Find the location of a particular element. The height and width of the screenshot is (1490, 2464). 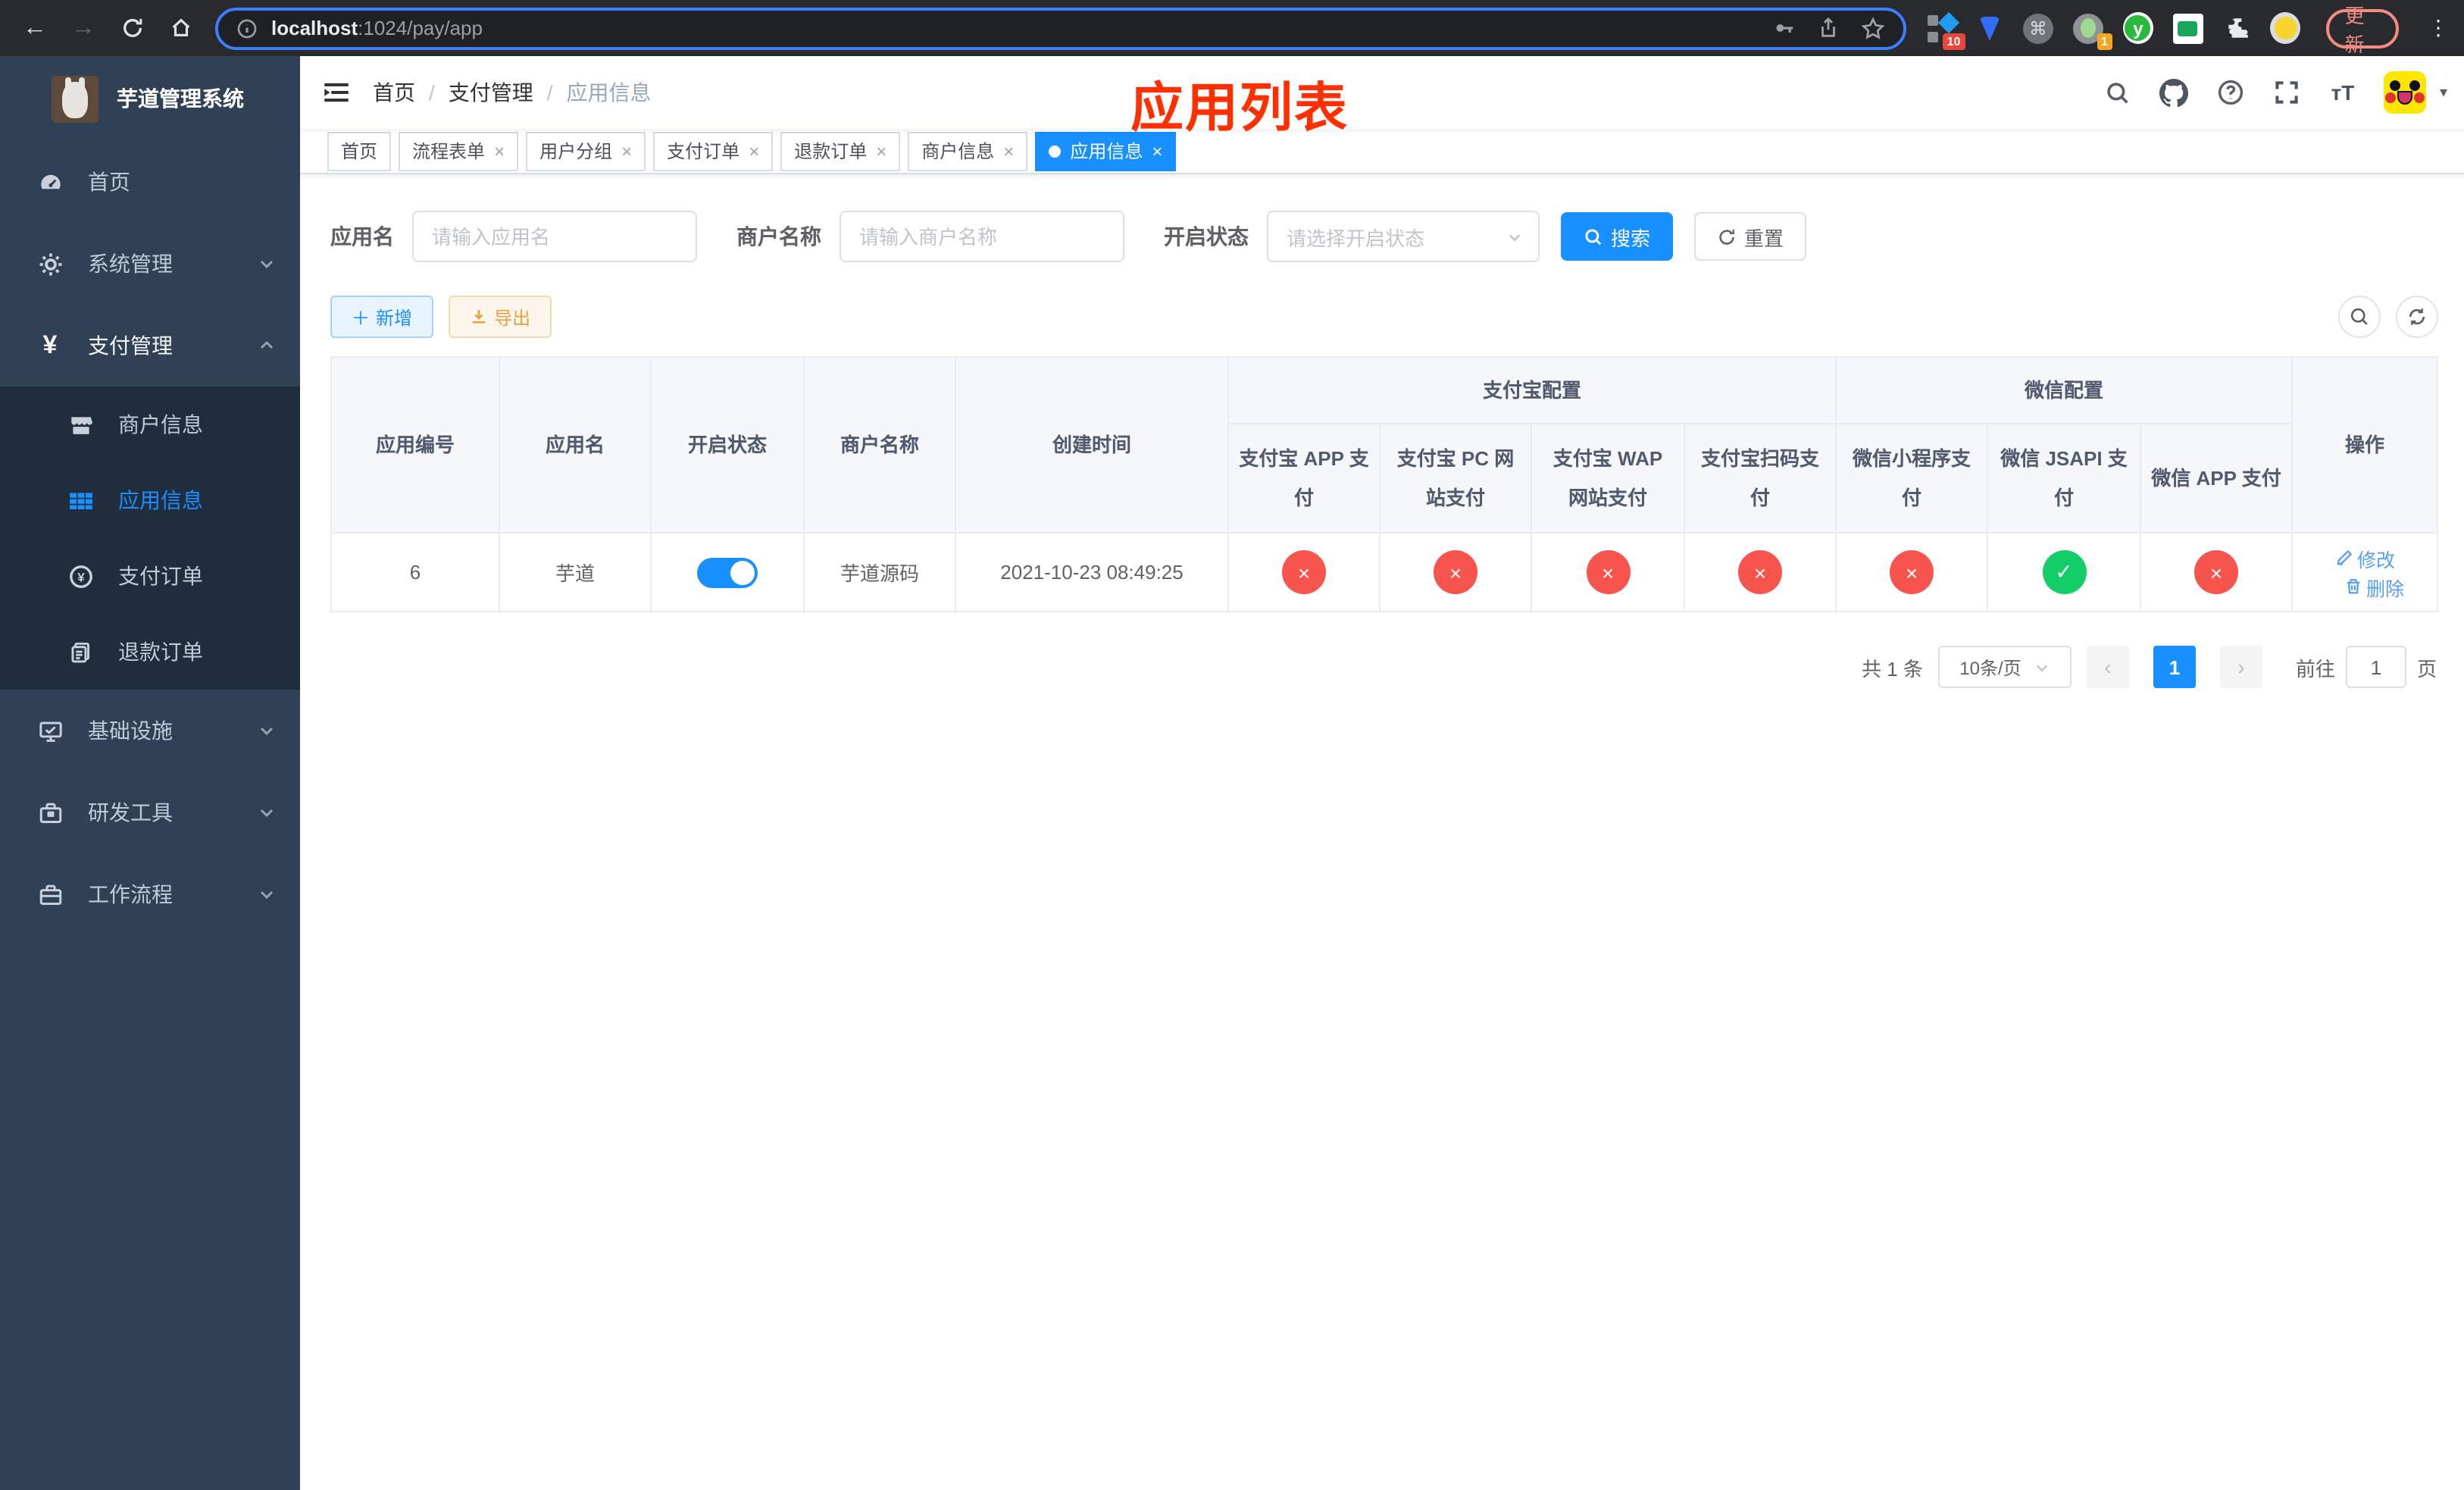

profile-avatar-icon is located at coordinates (2285, 28).